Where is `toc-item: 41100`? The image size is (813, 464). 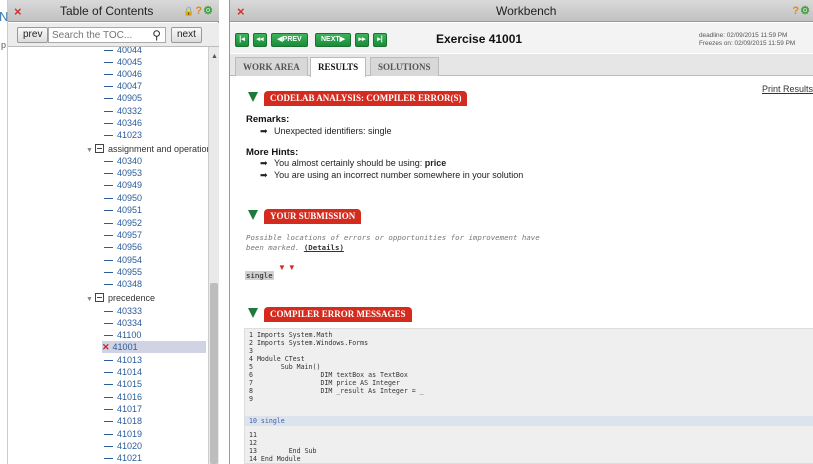 toc-item: 41100 is located at coordinates (122, 335).